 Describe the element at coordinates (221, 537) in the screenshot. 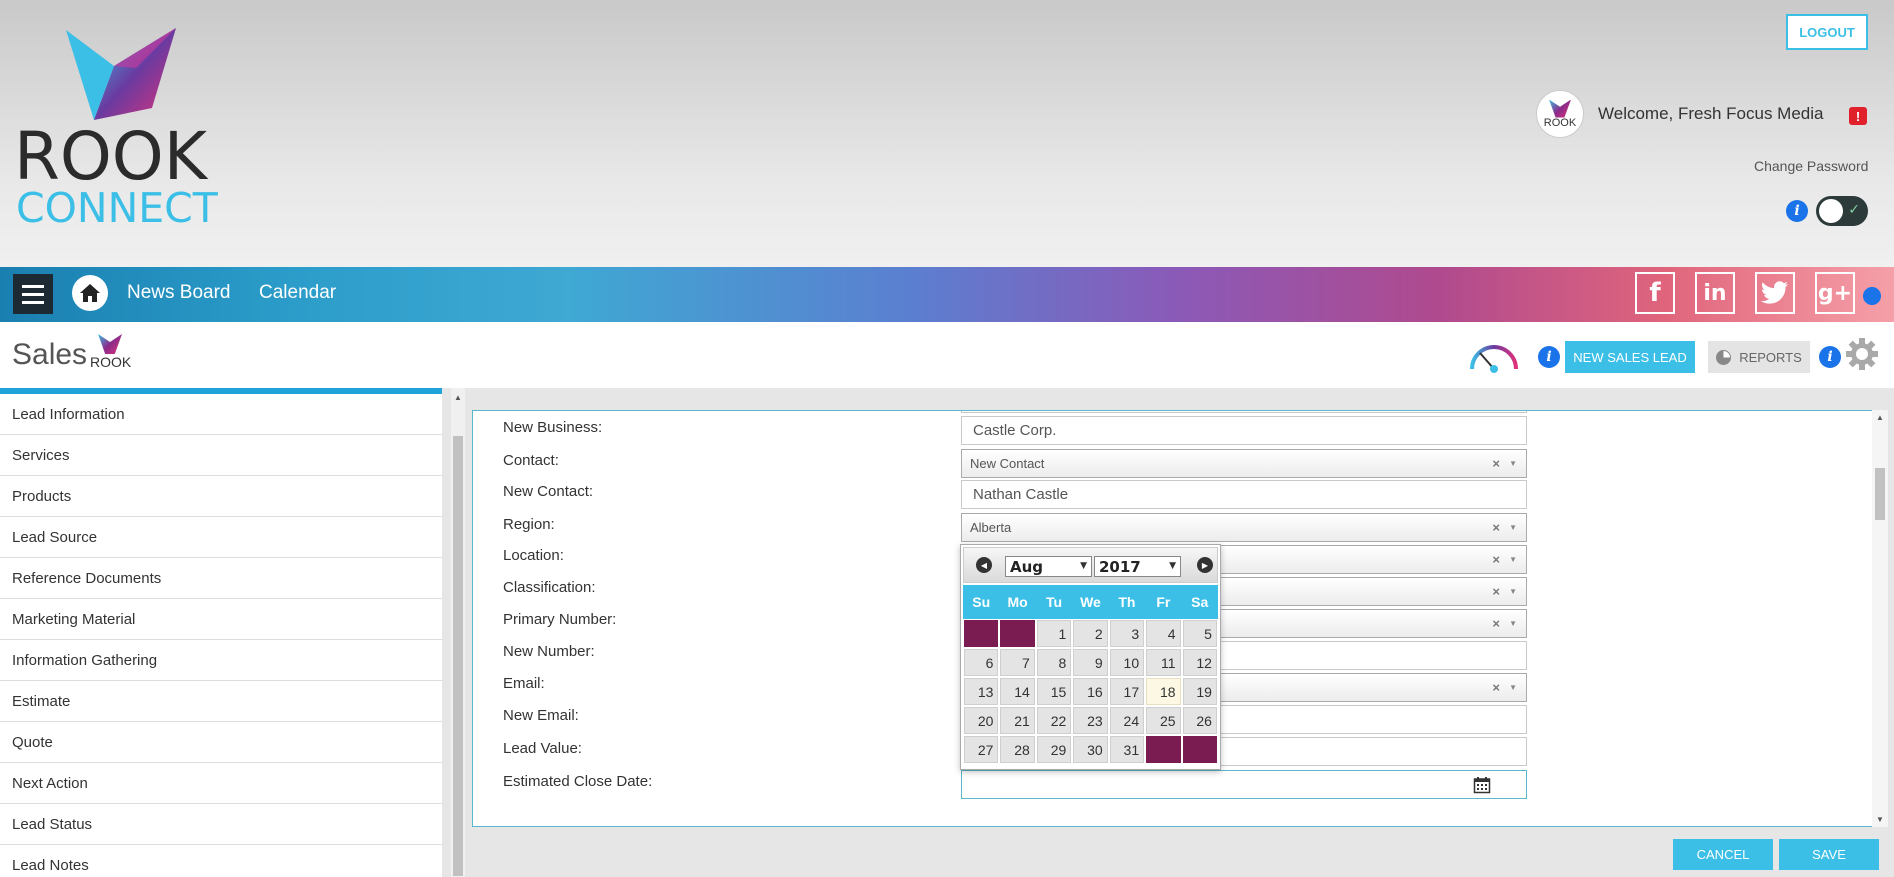

I see `sidebar-item-lead-source: Lead Source` at that location.